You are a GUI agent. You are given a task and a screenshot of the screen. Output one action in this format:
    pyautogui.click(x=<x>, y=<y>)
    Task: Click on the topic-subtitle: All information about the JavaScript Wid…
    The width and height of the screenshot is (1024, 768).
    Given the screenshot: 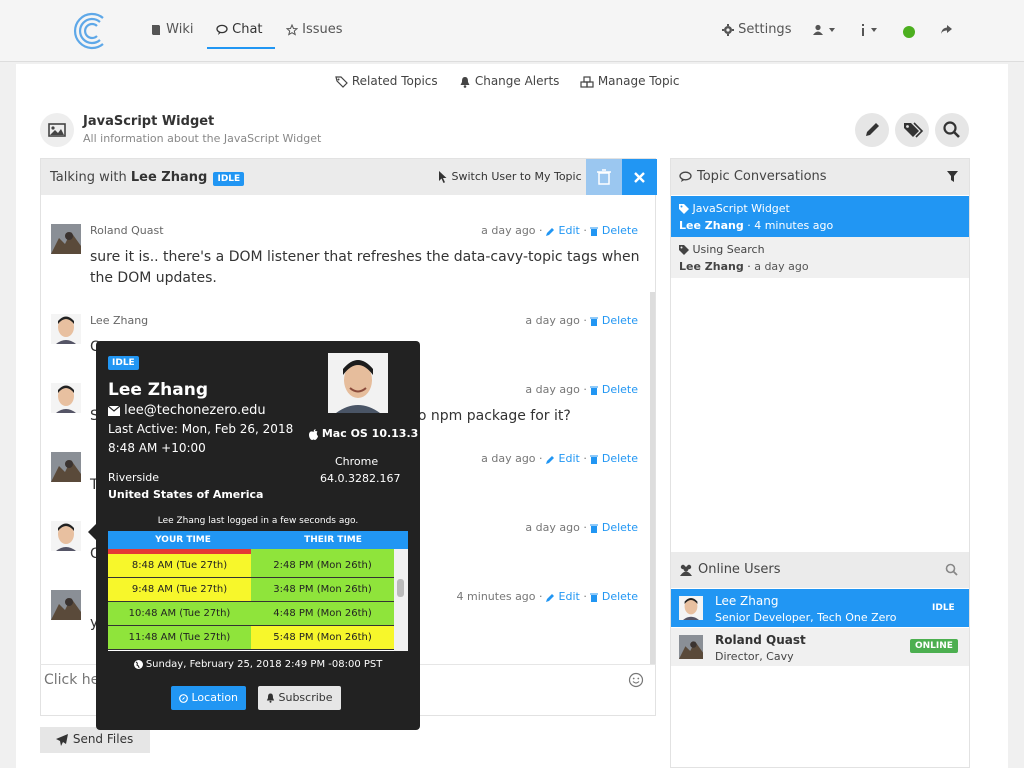 What is the action you would take?
    pyautogui.click(x=202, y=138)
    